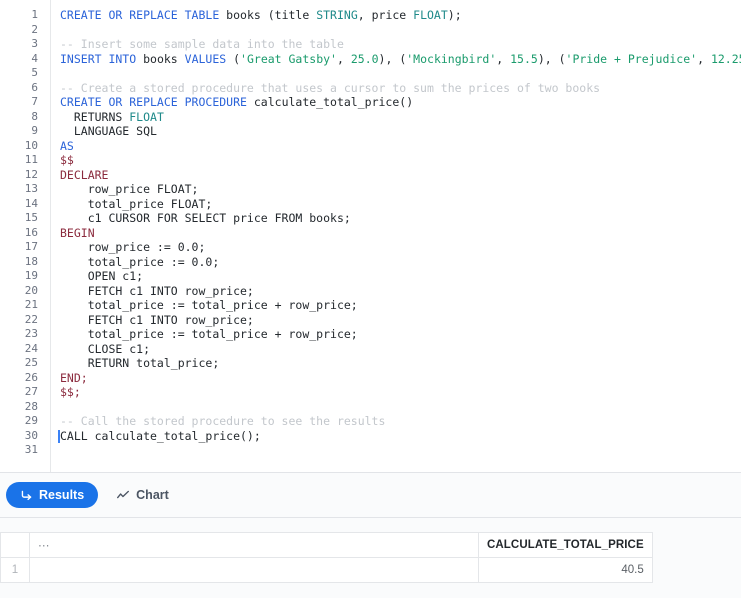 This screenshot has height=598, width=741. Describe the element at coordinates (31, 275) in the screenshot. I see `line-number: 19` at that location.